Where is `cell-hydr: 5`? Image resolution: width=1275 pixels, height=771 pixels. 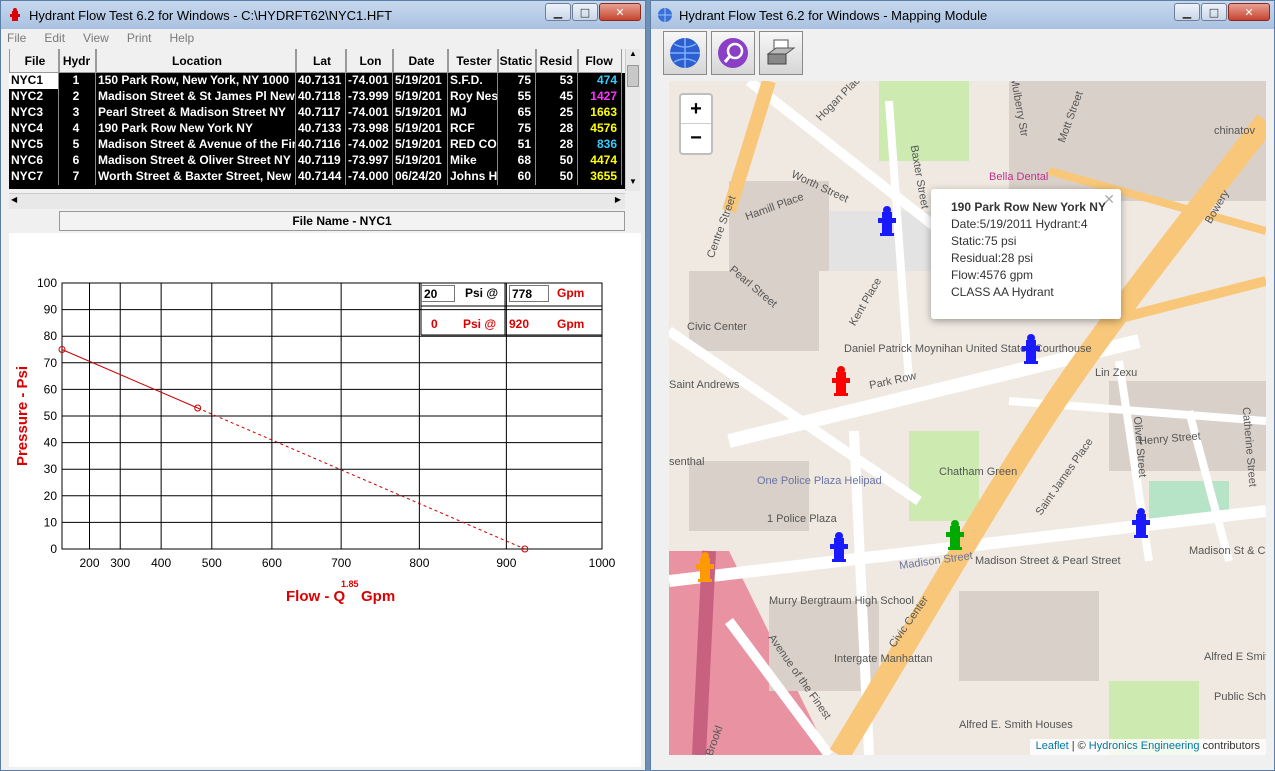 cell-hydr: 5 is located at coordinates (77, 145).